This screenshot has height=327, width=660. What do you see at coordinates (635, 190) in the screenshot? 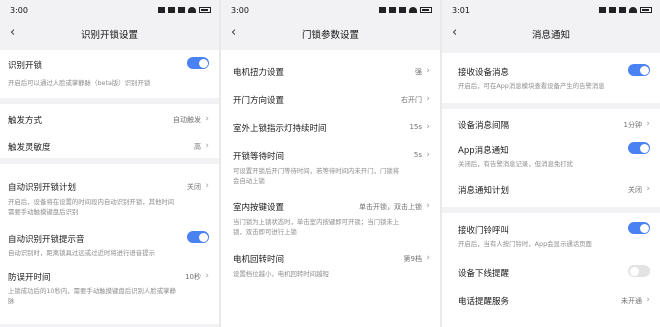
I see `notify-plan-value: 关闭` at bounding box center [635, 190].